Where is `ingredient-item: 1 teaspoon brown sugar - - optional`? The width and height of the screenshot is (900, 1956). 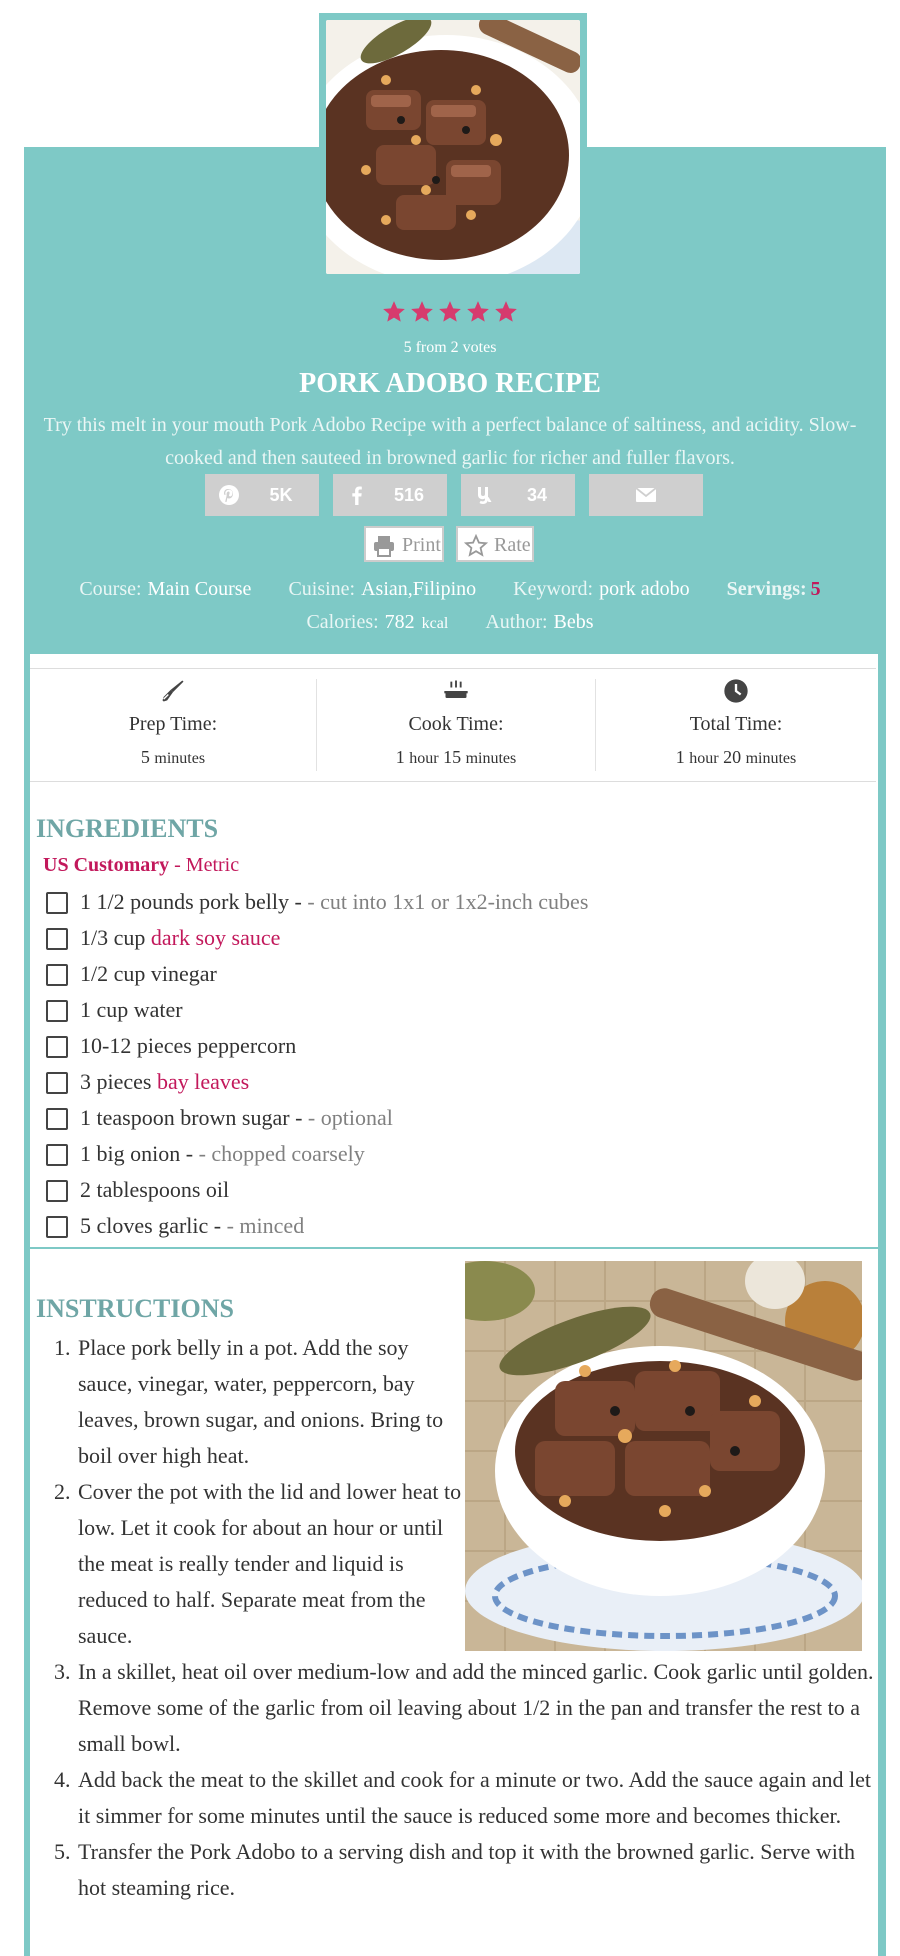 ingredient-item: 1 teaspoon brown sugar - - optional is located at coordinates (446, 1118).